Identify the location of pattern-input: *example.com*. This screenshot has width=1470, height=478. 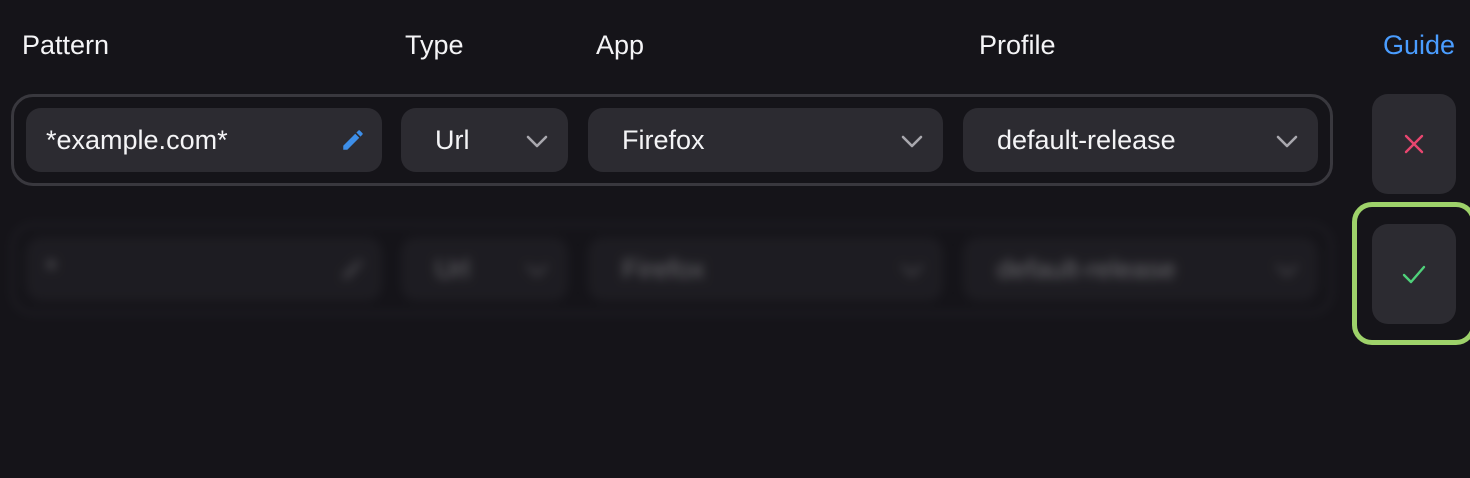
(204, 140).